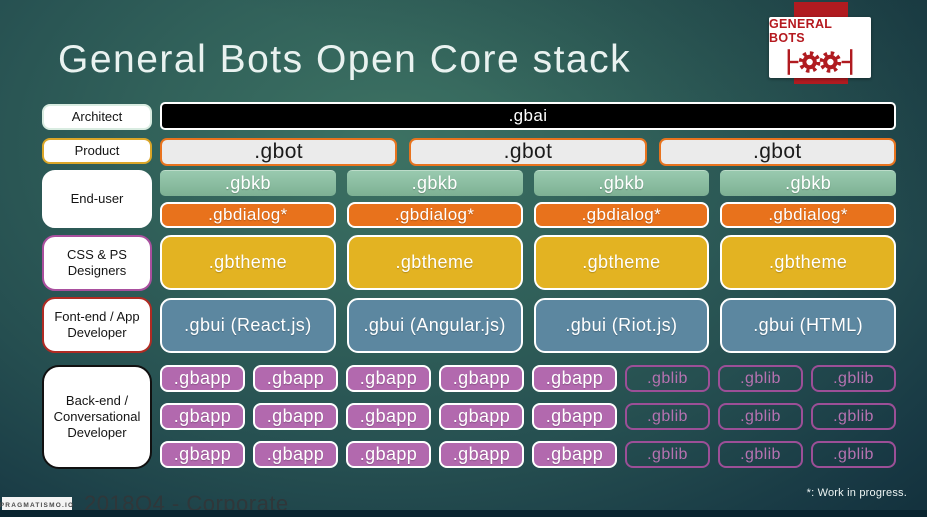 The height and width of the screenshot is (517, 927). Describe the element at coordinates (820, 62) in the screenshot. I see `gears-icon` at that location.